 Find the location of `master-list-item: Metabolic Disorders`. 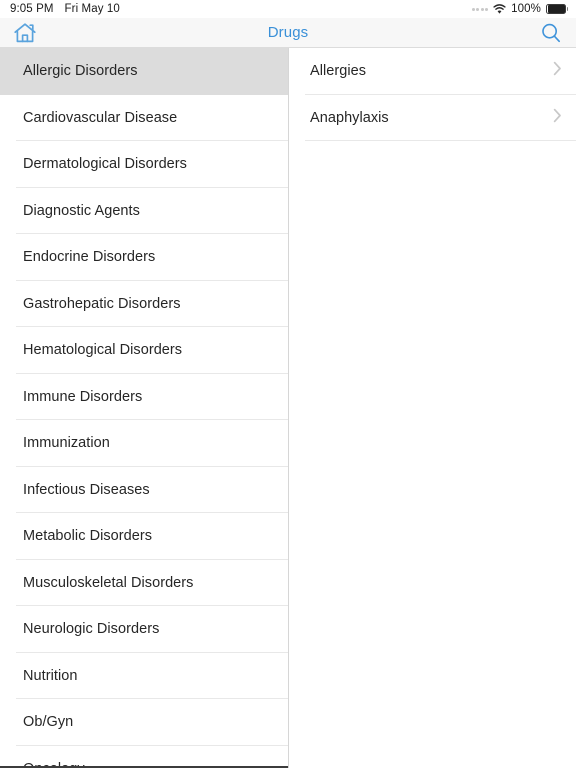

master-list-item: Metabolic Disorders is located at coordinates (144, 536).